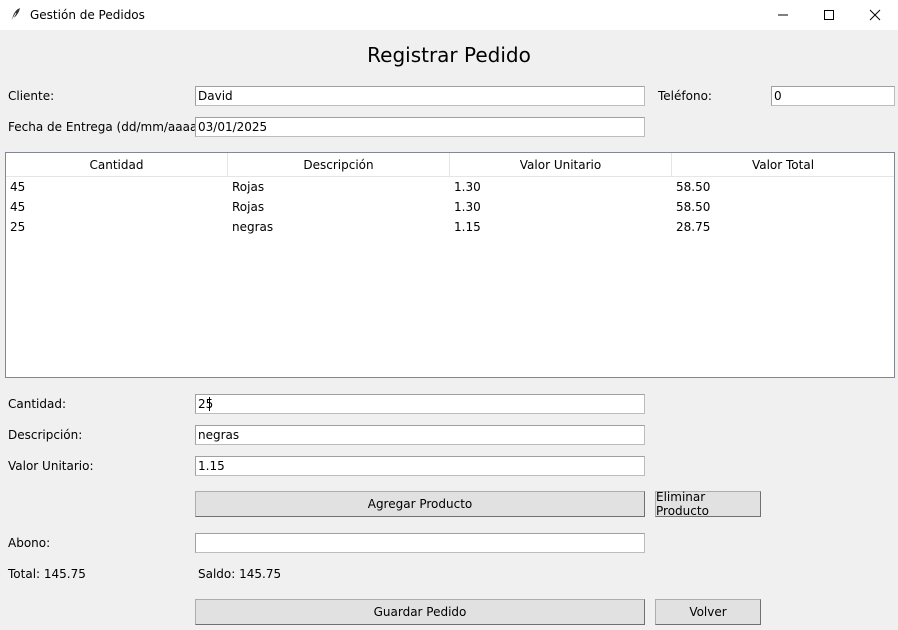 This screenshot has height=630, width=898. Describe the element at coordinates (29, 543) in the screenshot. I see `abono-label: Abono:` at that location.